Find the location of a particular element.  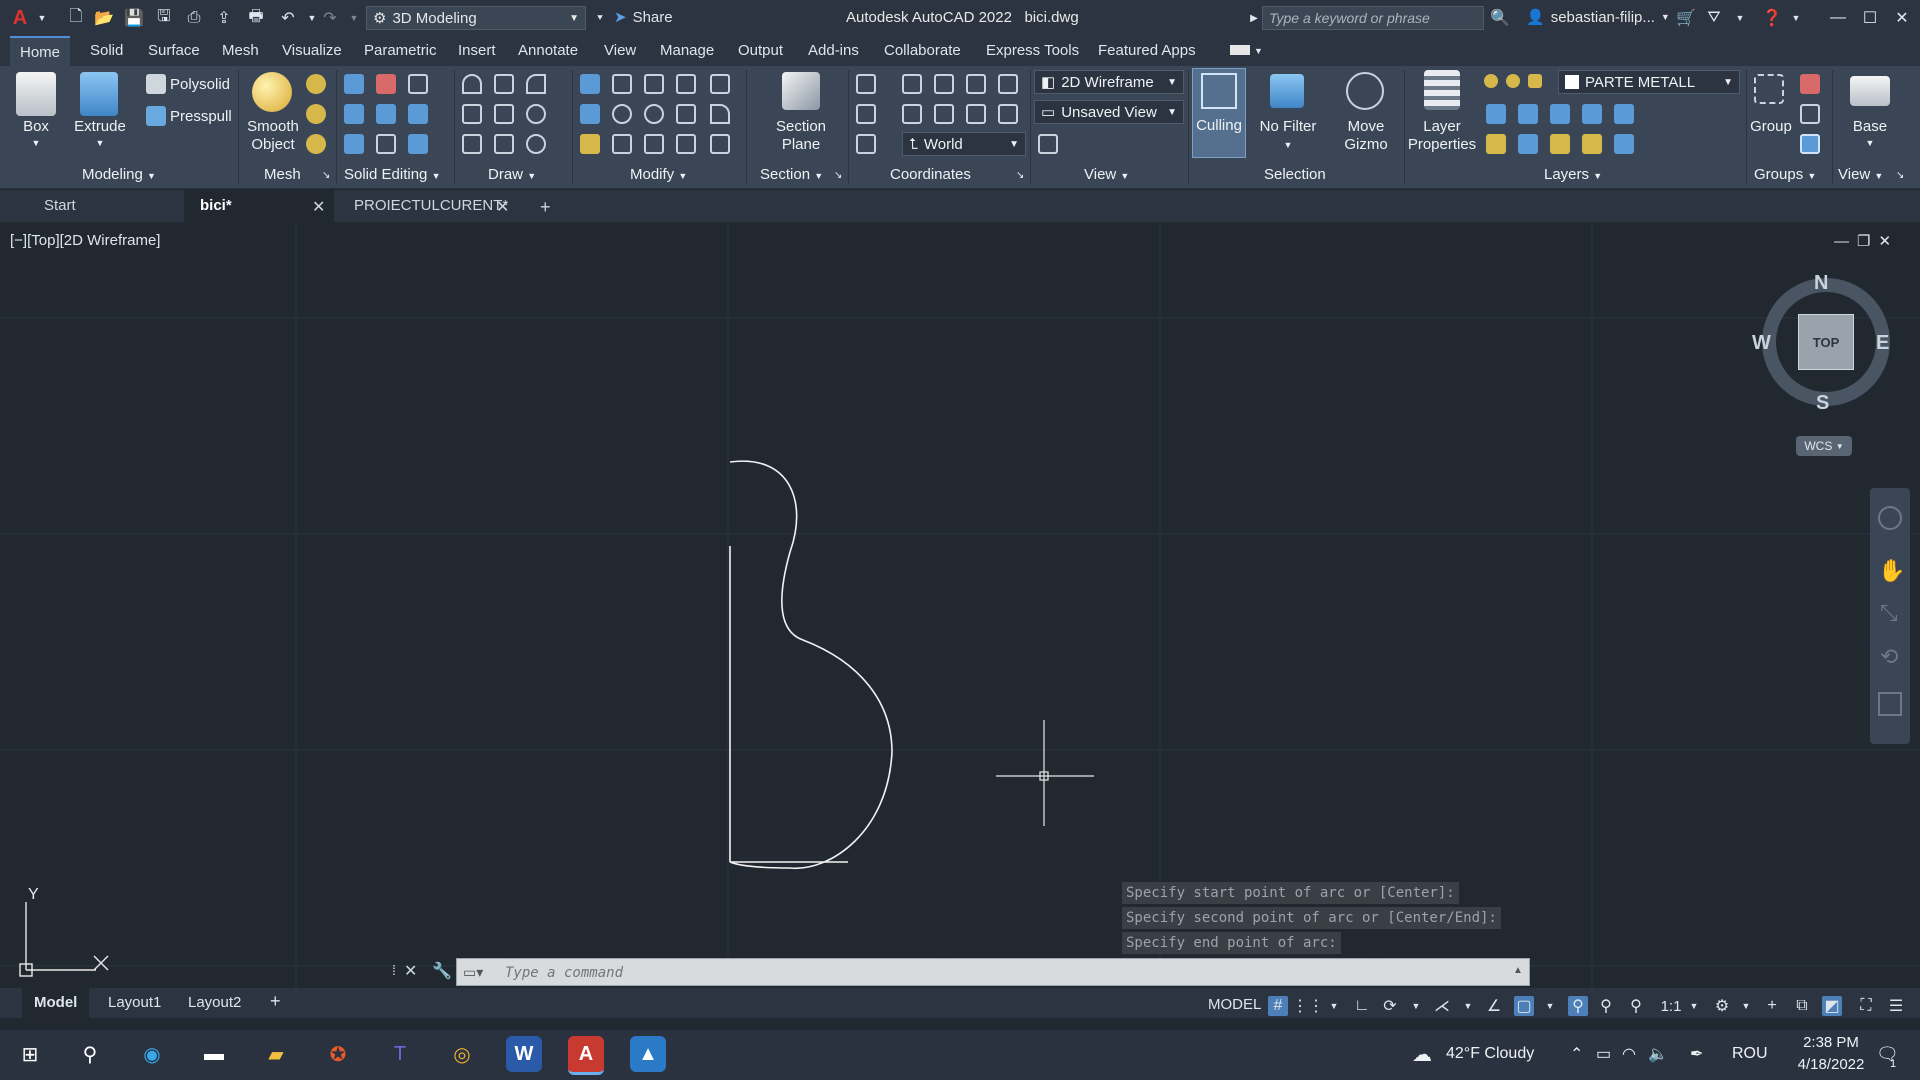

tab-featured-apps: Featured Apps is located at coordinates (1147, 50).